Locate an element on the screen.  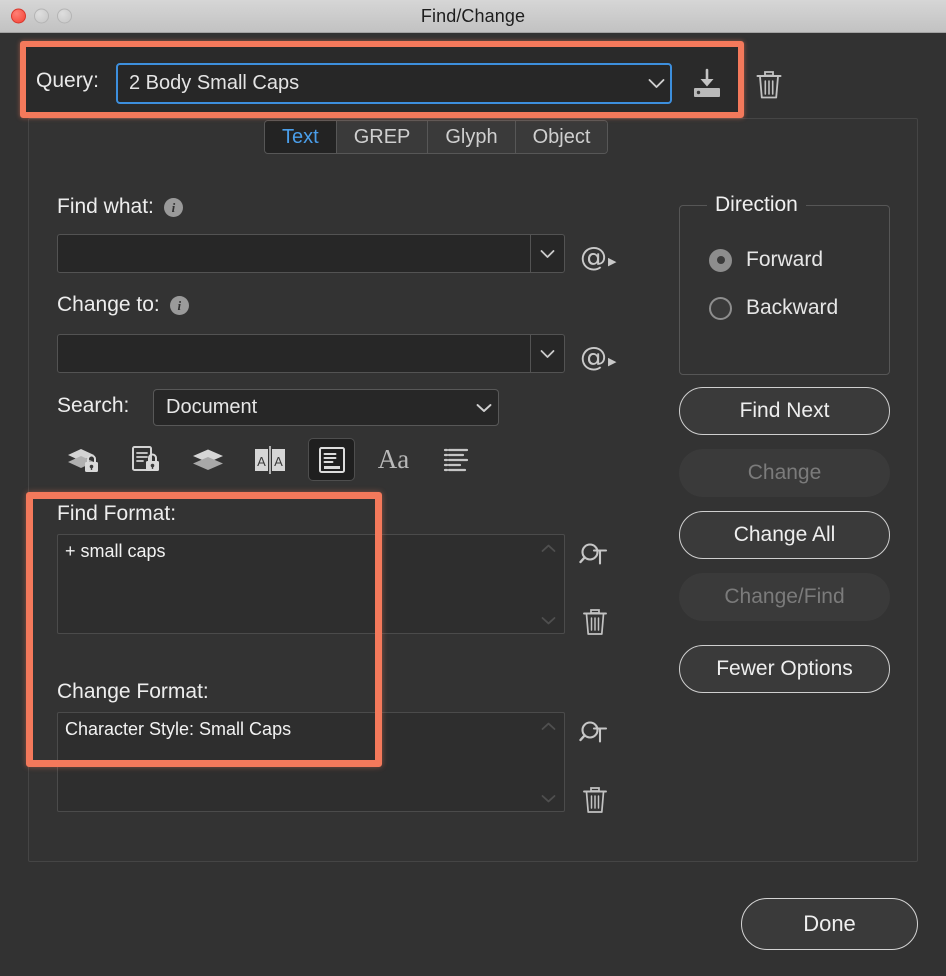
search-label: Search: is located at coordinates (93, 406).